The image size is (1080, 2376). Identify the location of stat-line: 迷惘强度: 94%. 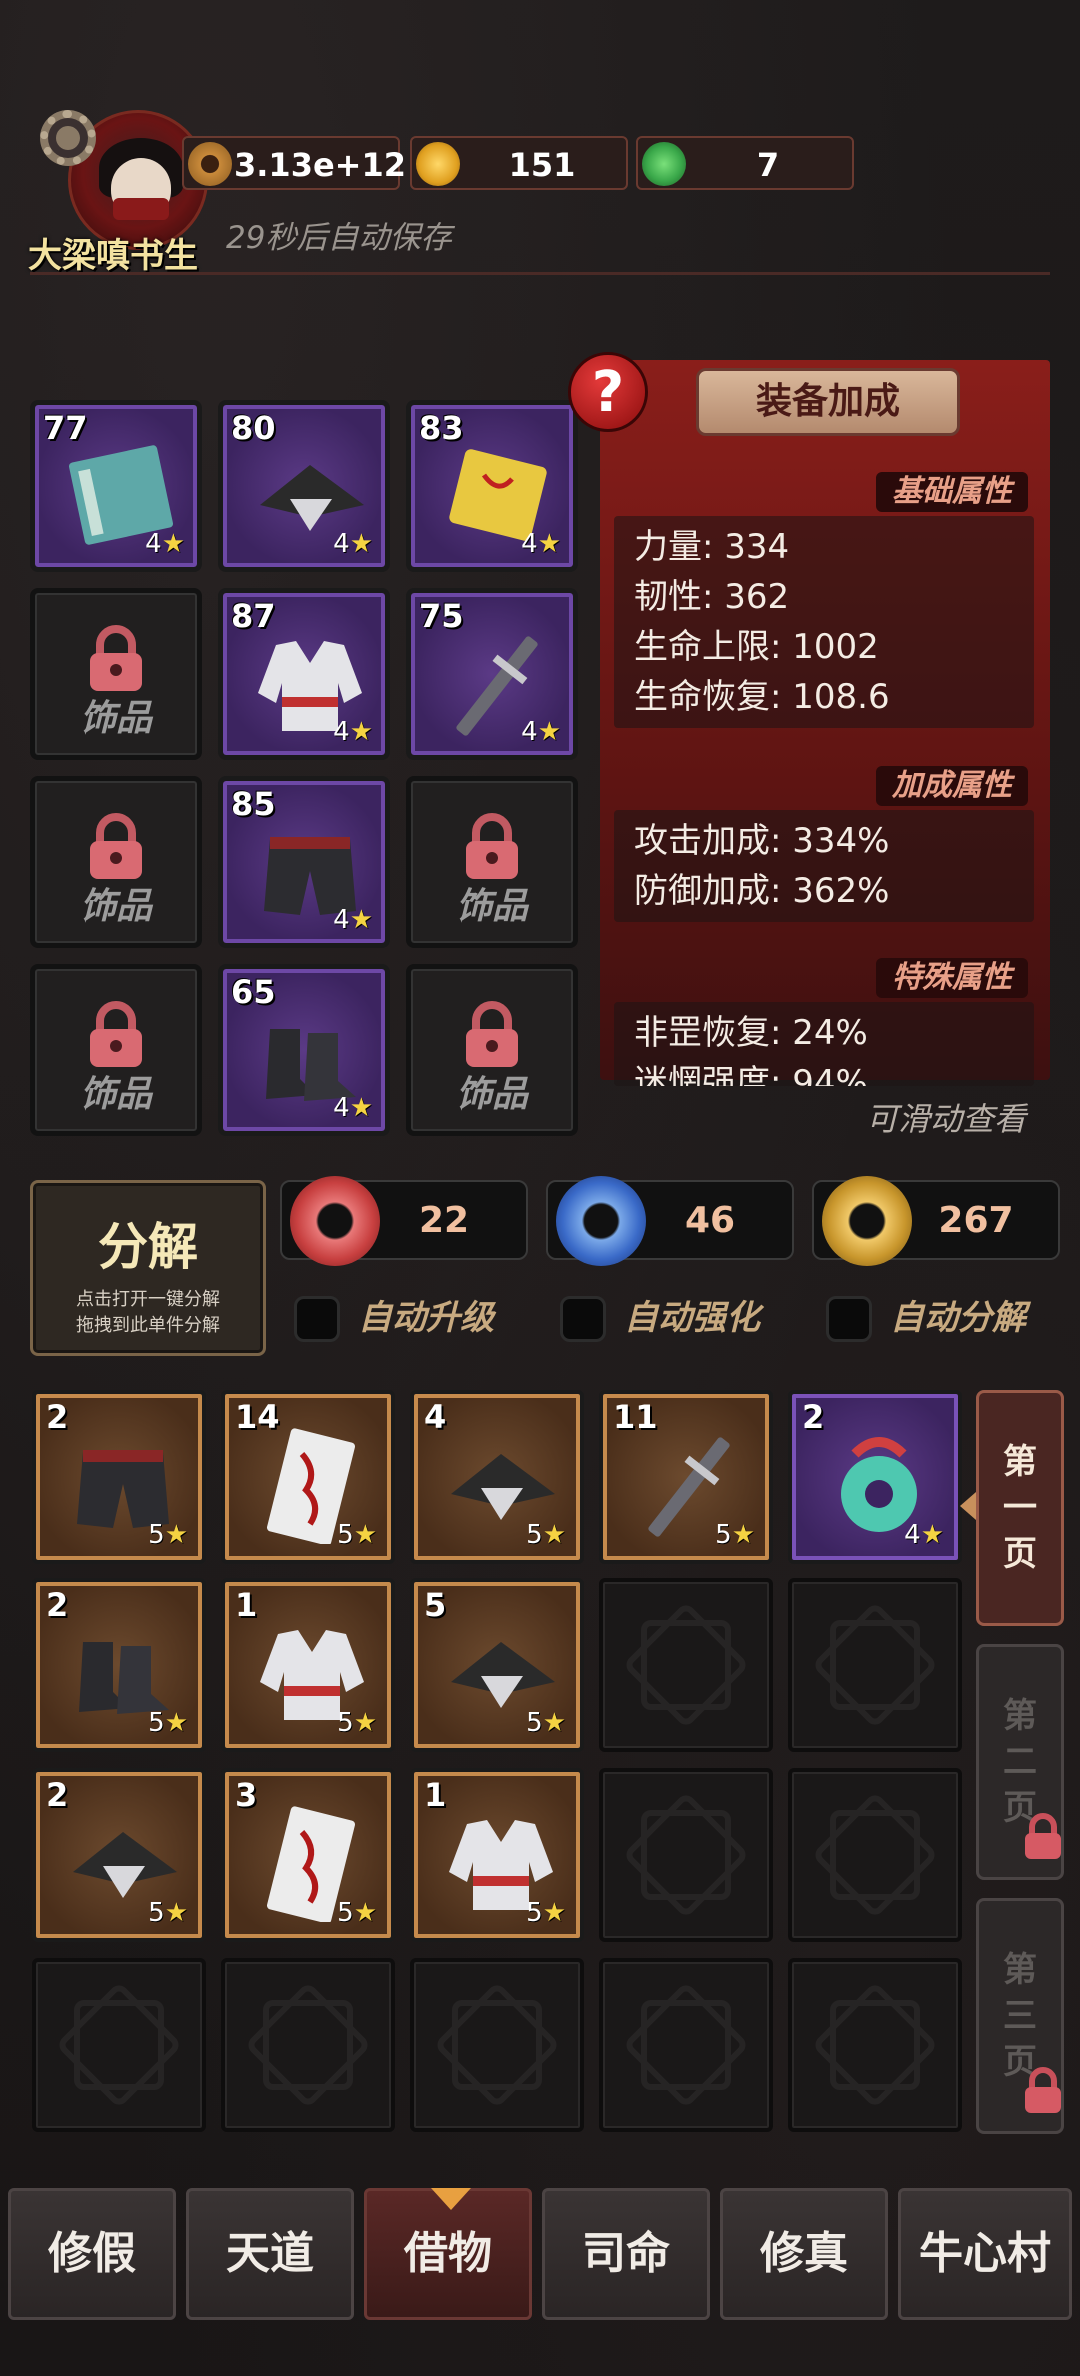
(751, 1074).